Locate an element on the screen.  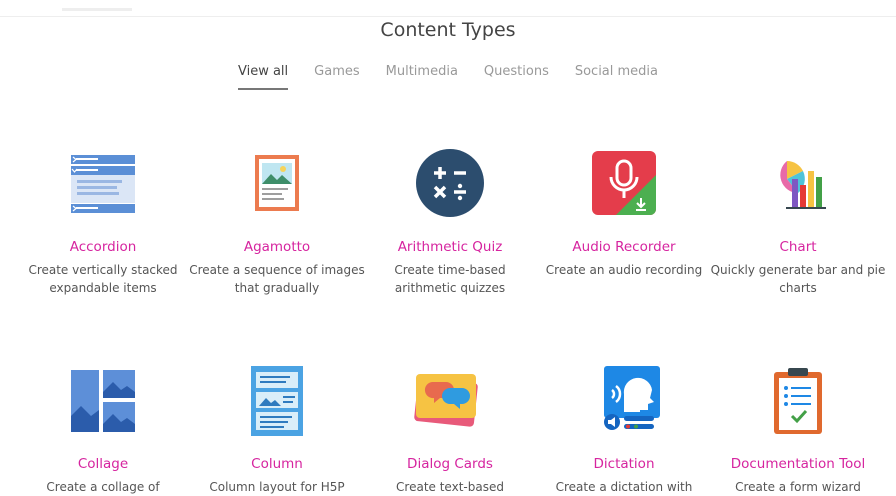
content-type-description: Quickly generate bar and pie charts is located at coordinates (798, 279).